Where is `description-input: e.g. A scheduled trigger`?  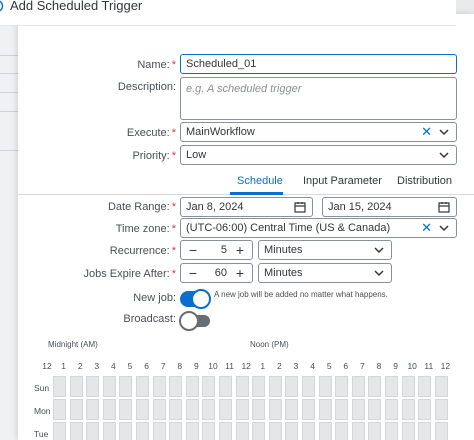
description-input: e.g. A scheduled trigger is located at coordinates (318, 98).